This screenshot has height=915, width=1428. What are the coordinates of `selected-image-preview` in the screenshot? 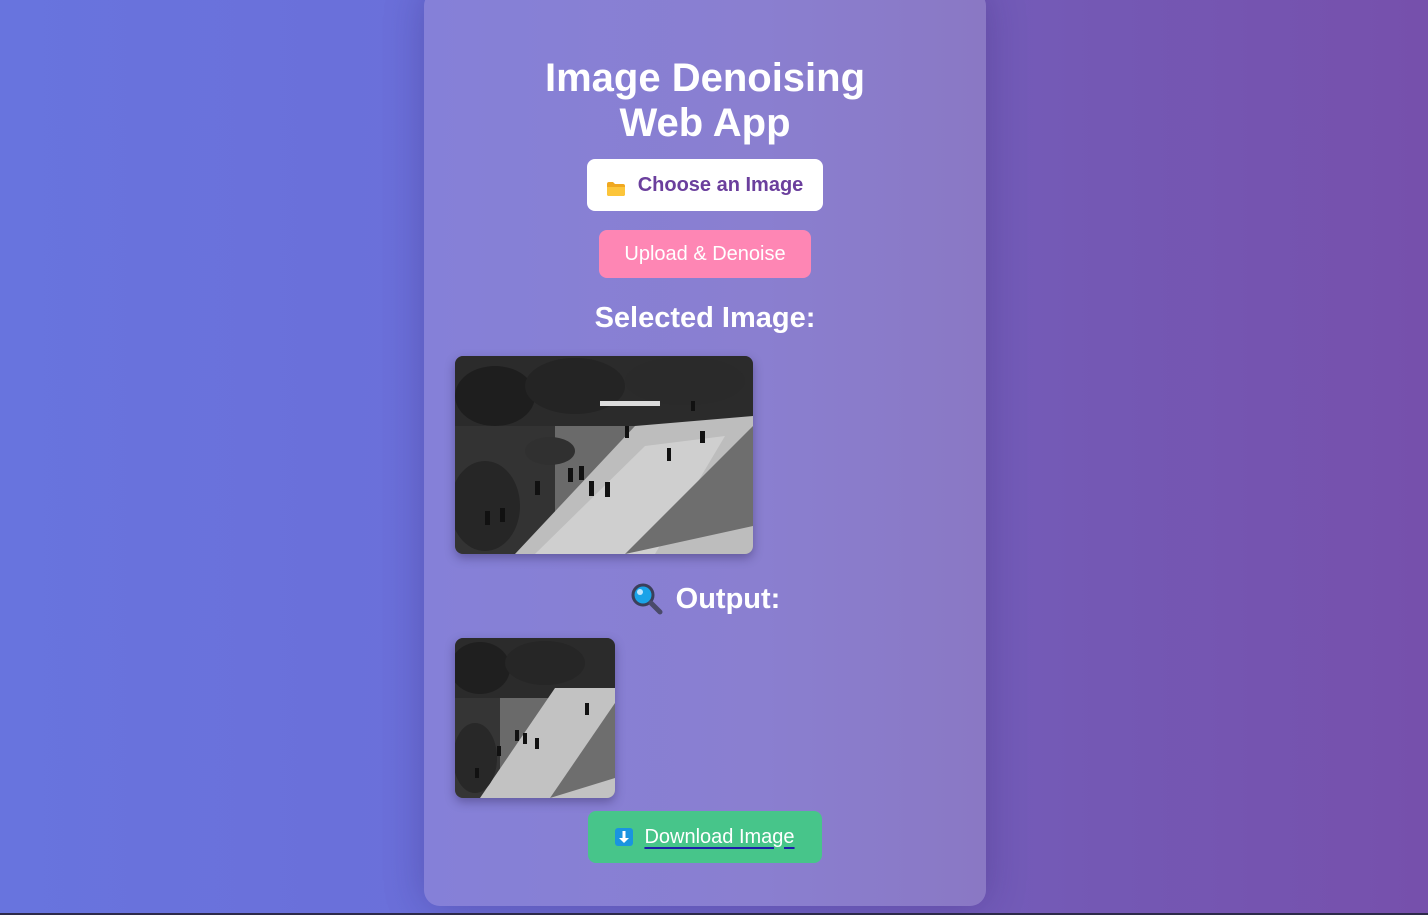 It's located at (604, 455).